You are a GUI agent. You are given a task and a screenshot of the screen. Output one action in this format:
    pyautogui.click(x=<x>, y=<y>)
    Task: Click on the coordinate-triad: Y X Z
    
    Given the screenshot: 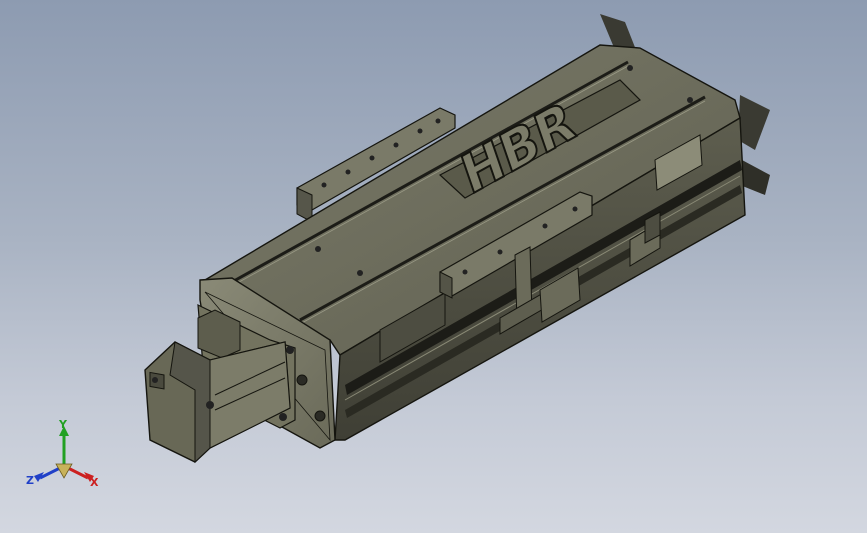 What is the action you would take?
    pyautogui.click(x=62, y=453)
    